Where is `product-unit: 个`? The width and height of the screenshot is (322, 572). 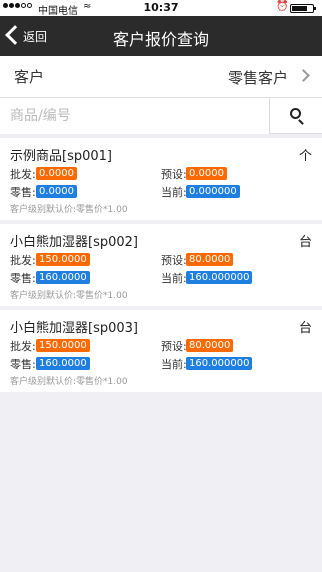
product-unit: 个 is located at coordinates (305, 156).